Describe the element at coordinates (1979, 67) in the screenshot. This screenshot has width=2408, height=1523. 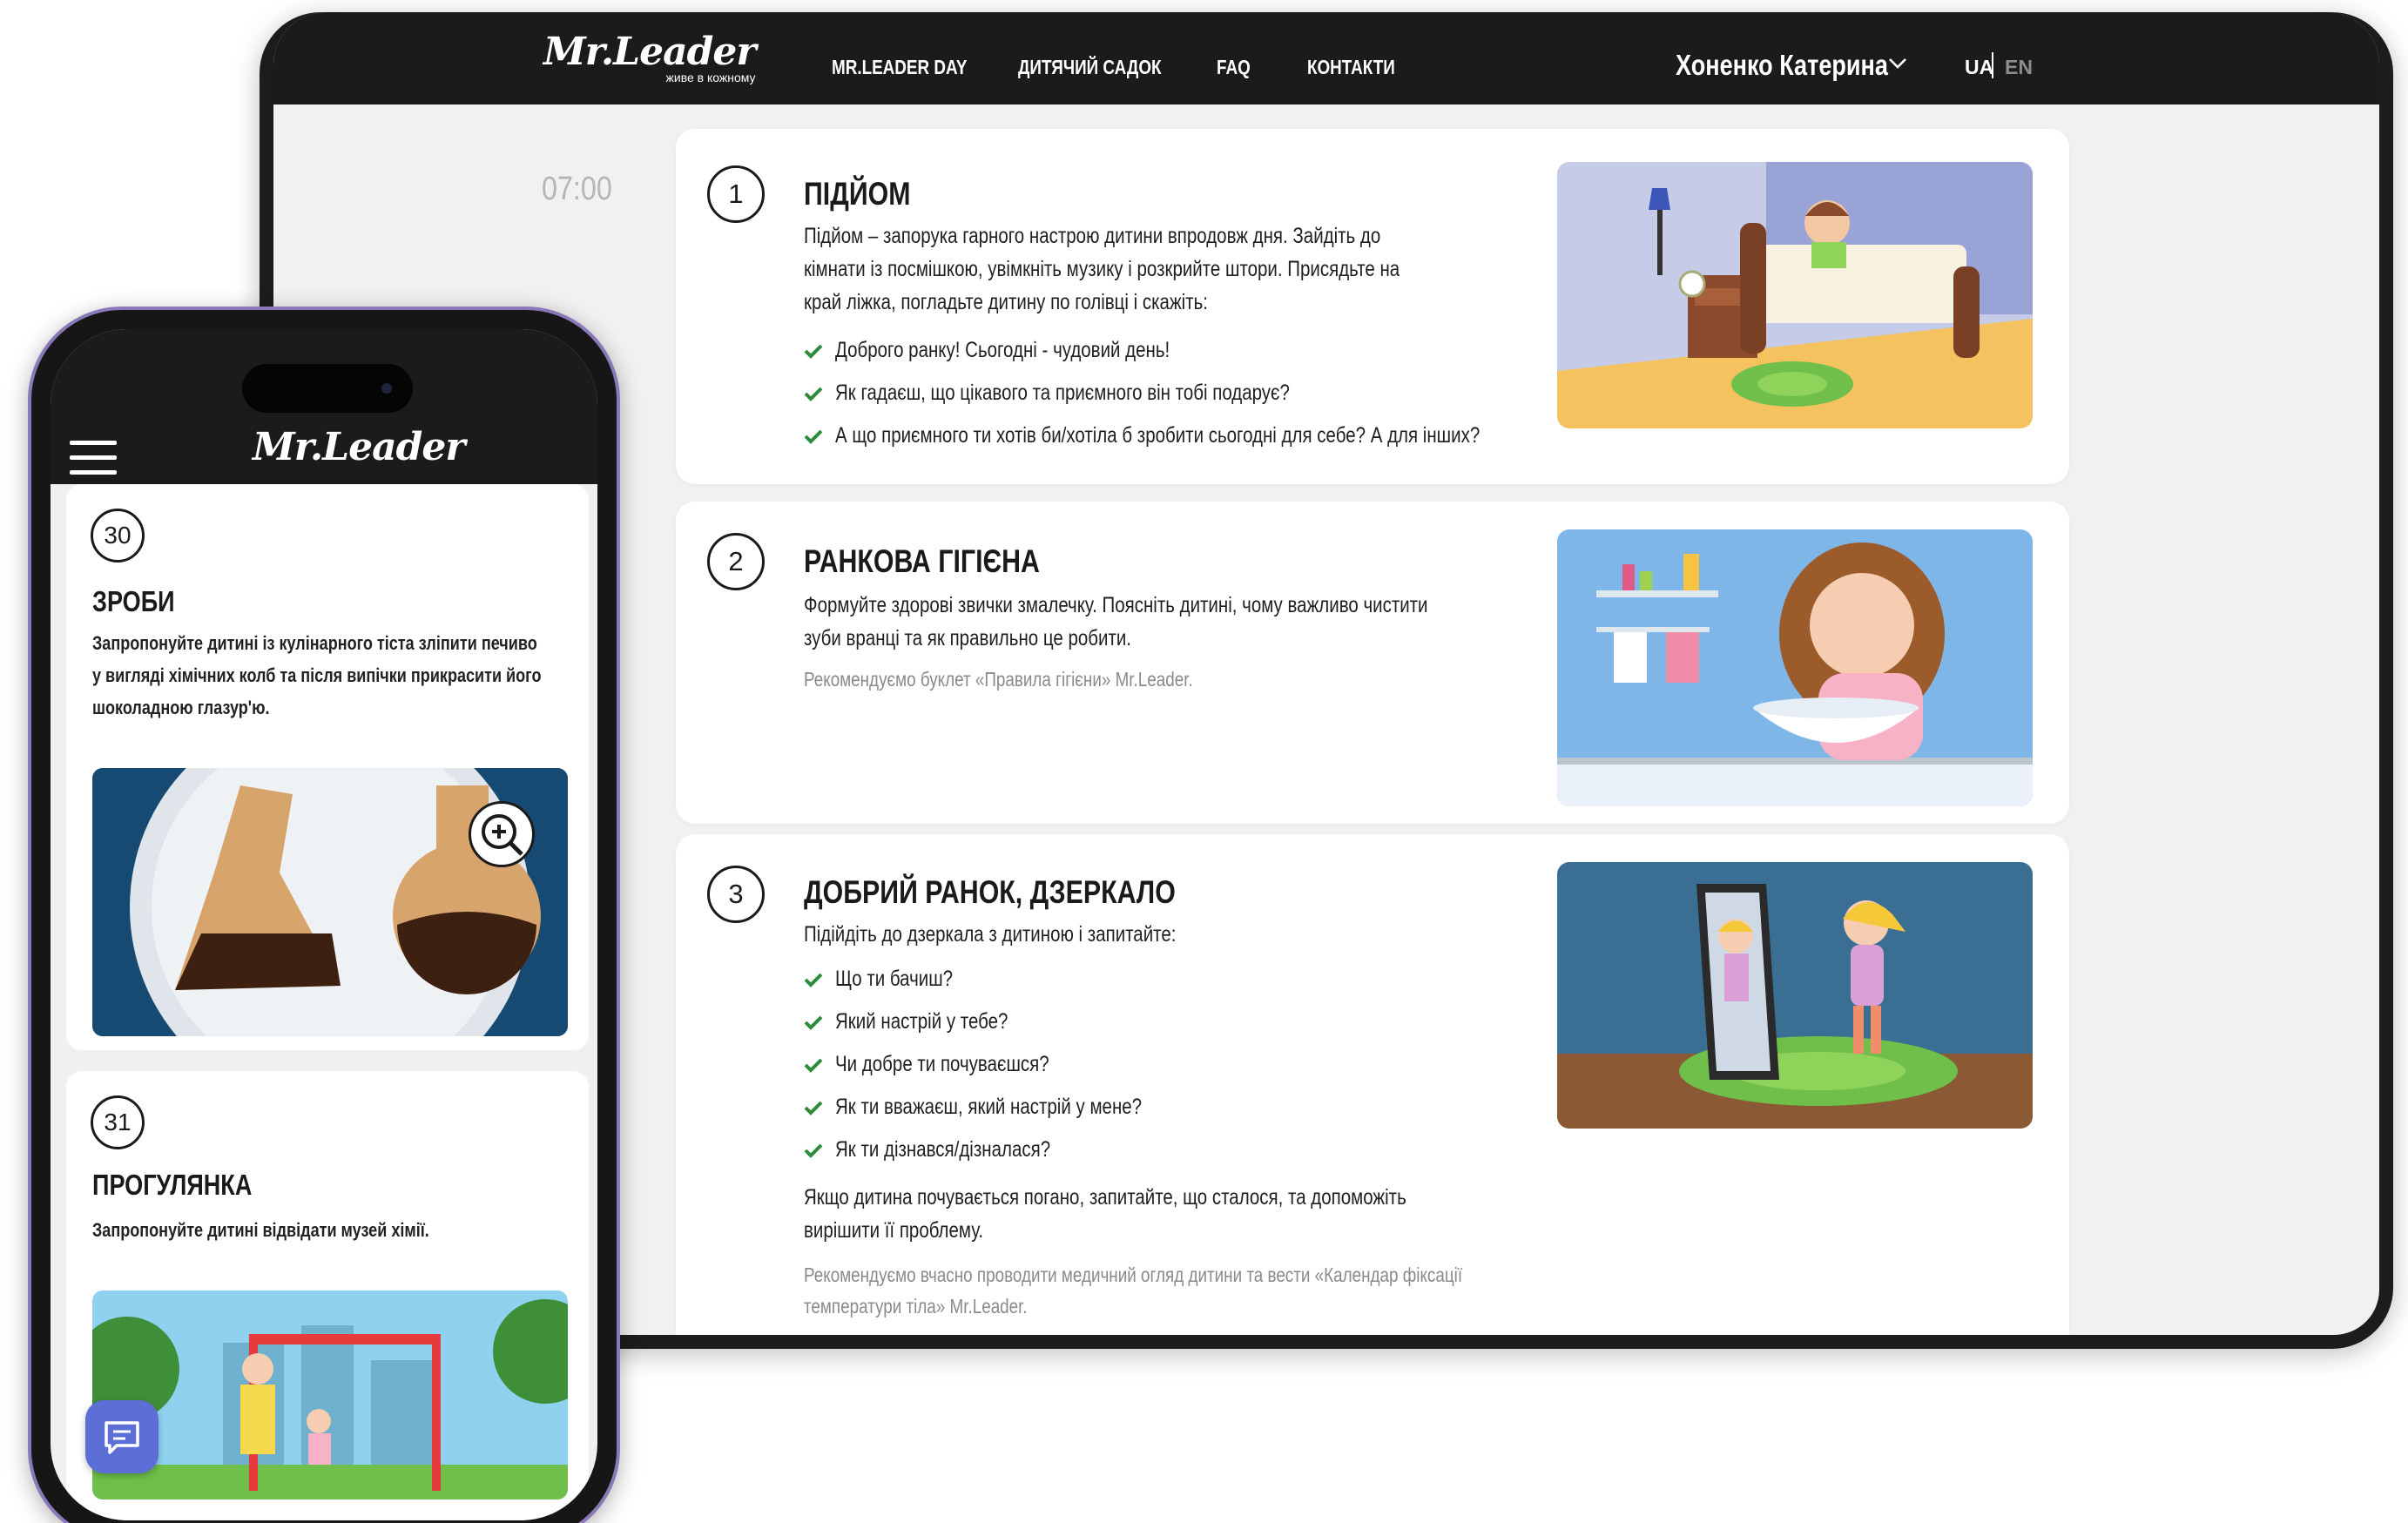
I see `lang-ua: UA` at that location.